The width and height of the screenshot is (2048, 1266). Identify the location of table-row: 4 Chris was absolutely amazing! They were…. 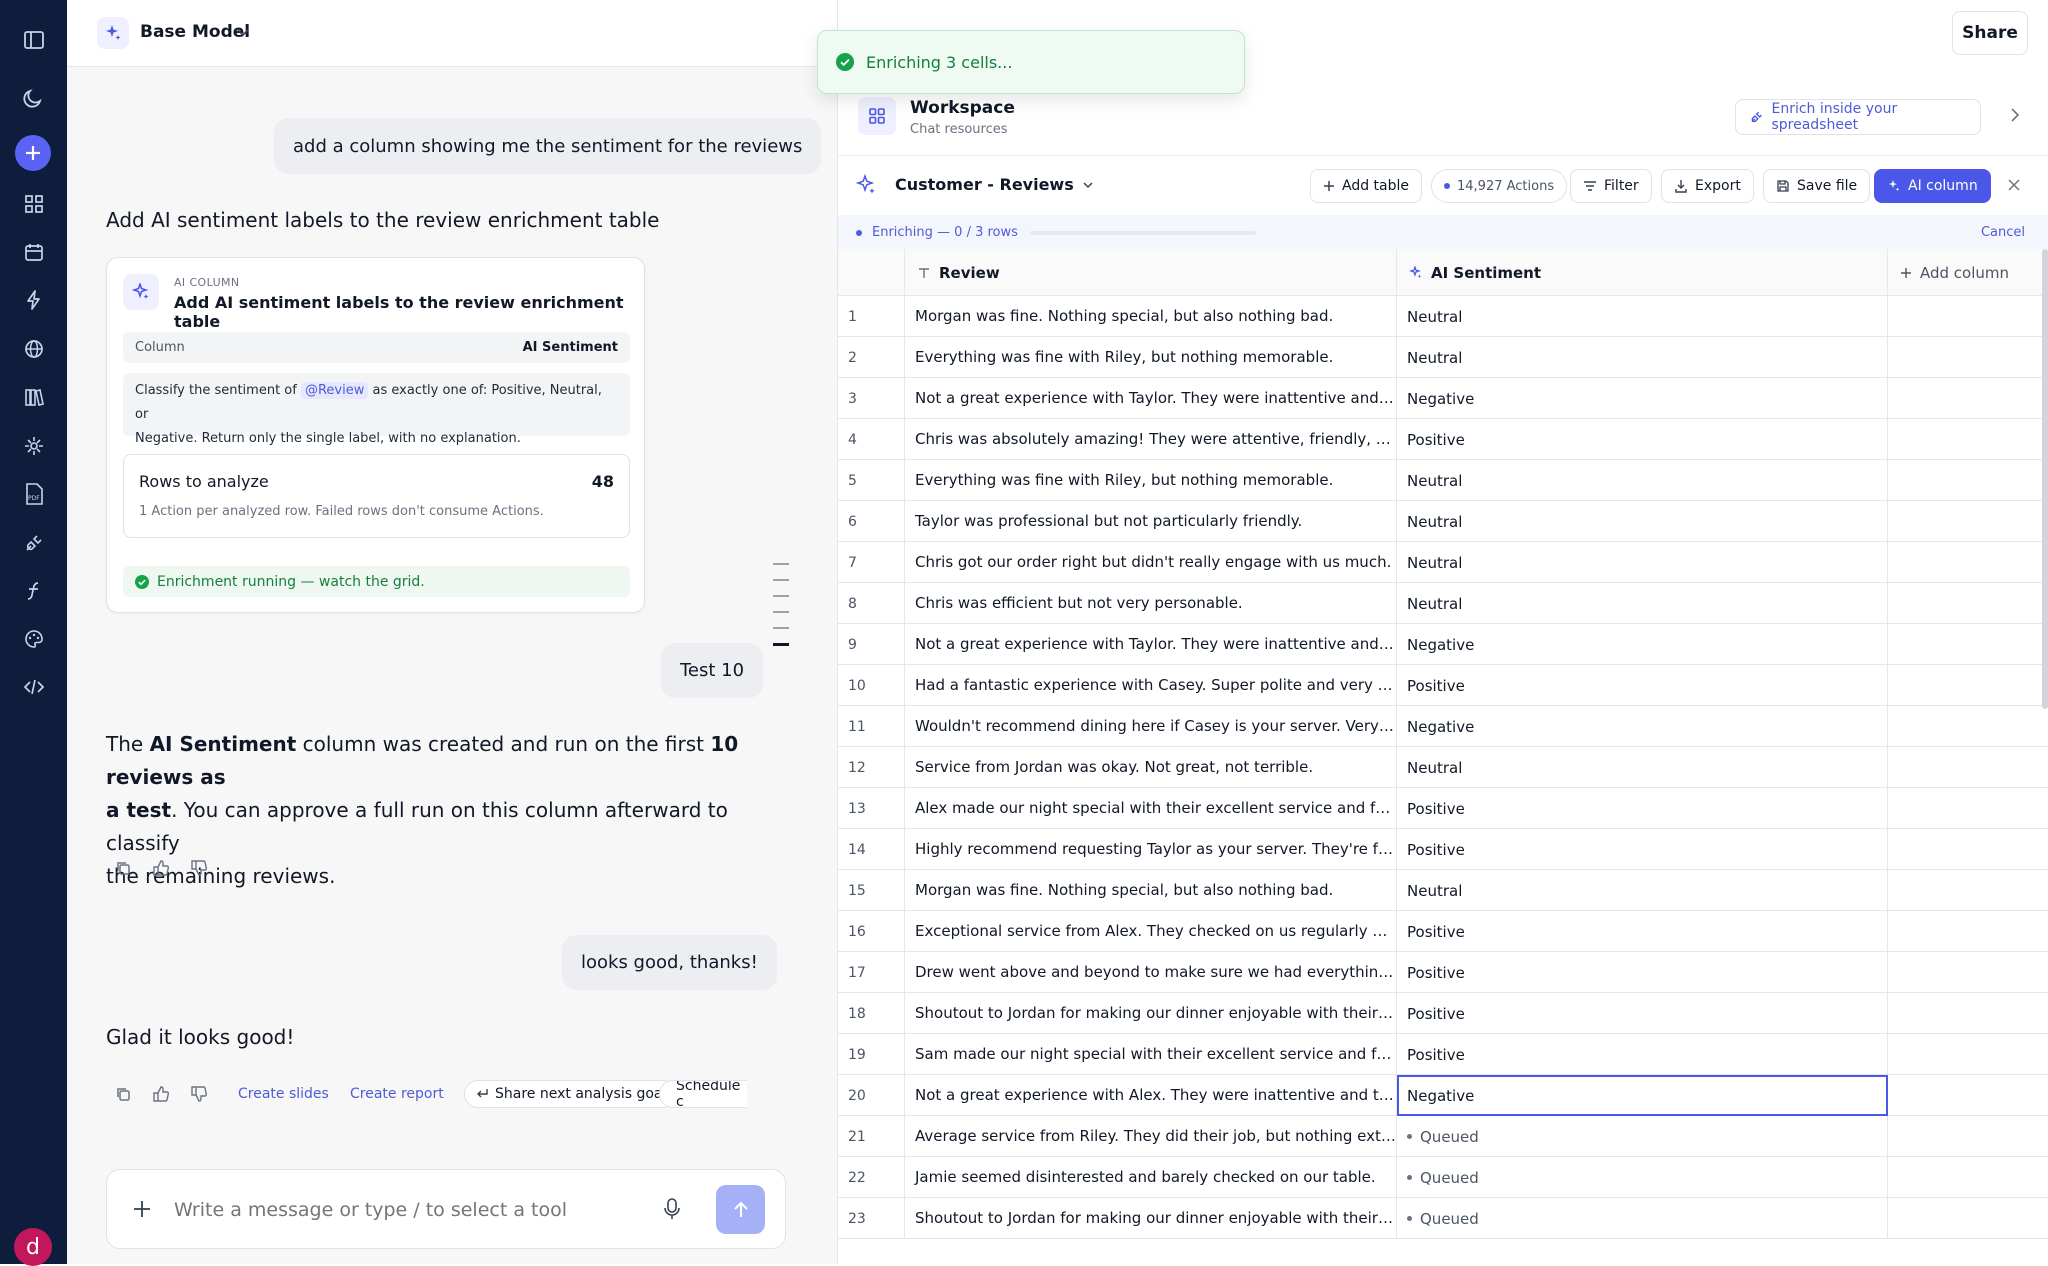
(1443, 439).